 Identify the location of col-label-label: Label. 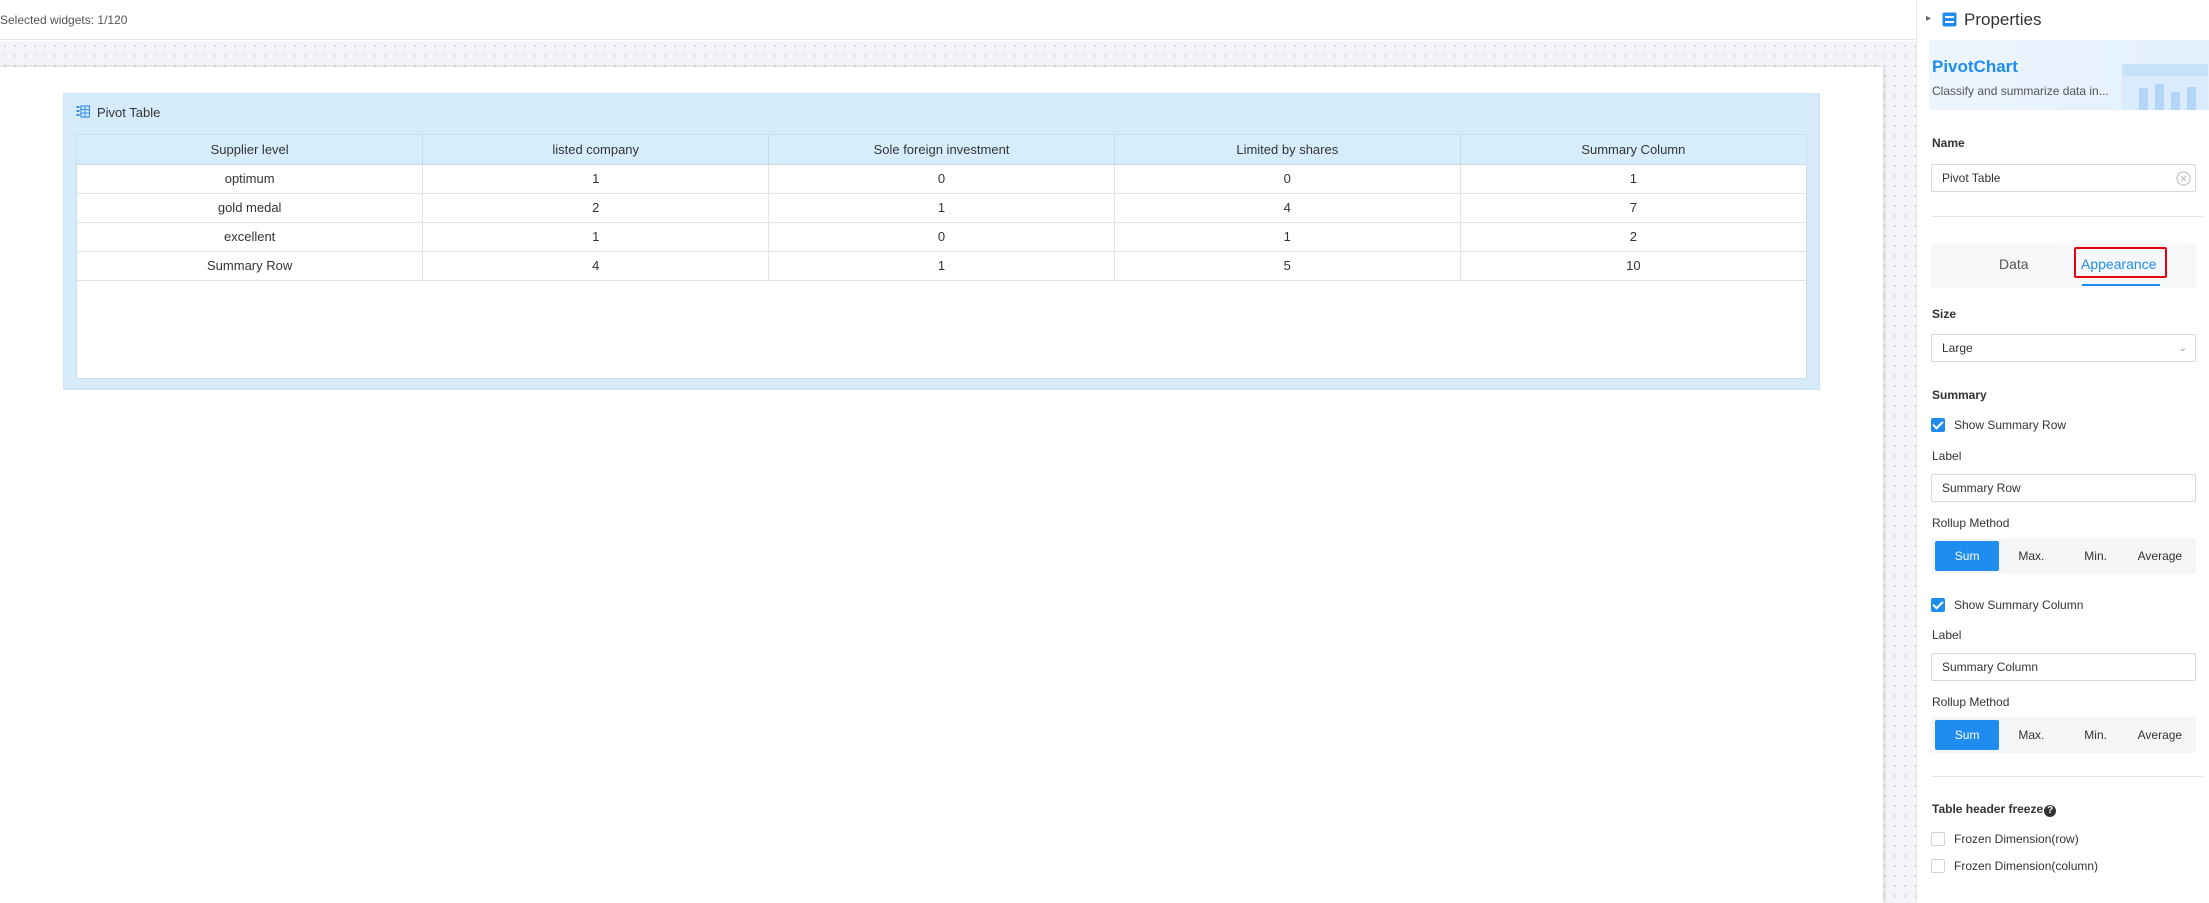
(1947, 635).